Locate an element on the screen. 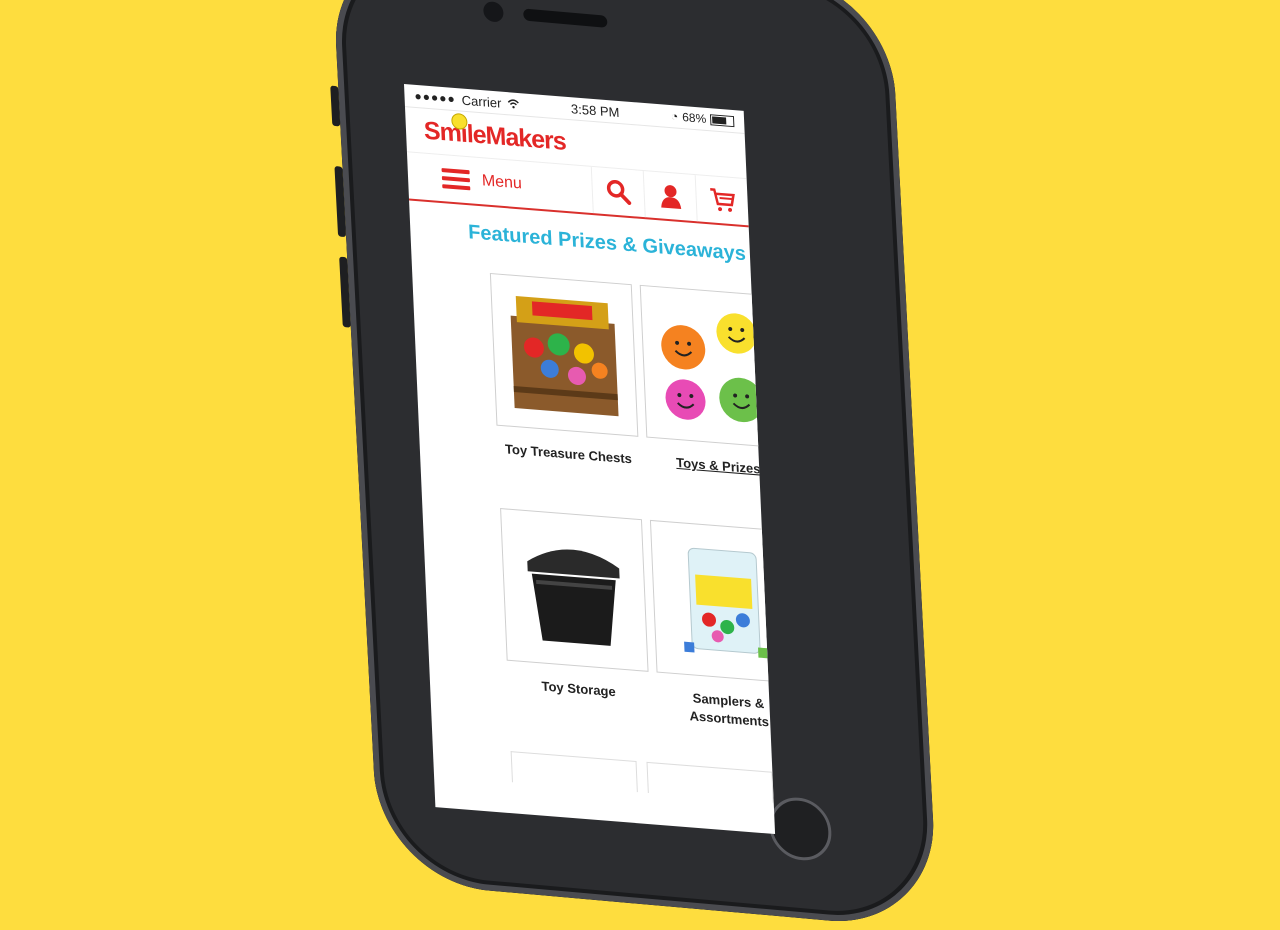 This screenshot has height=930, width=1280. tile-label: Toy Storage is located at coordinates (578, 689).